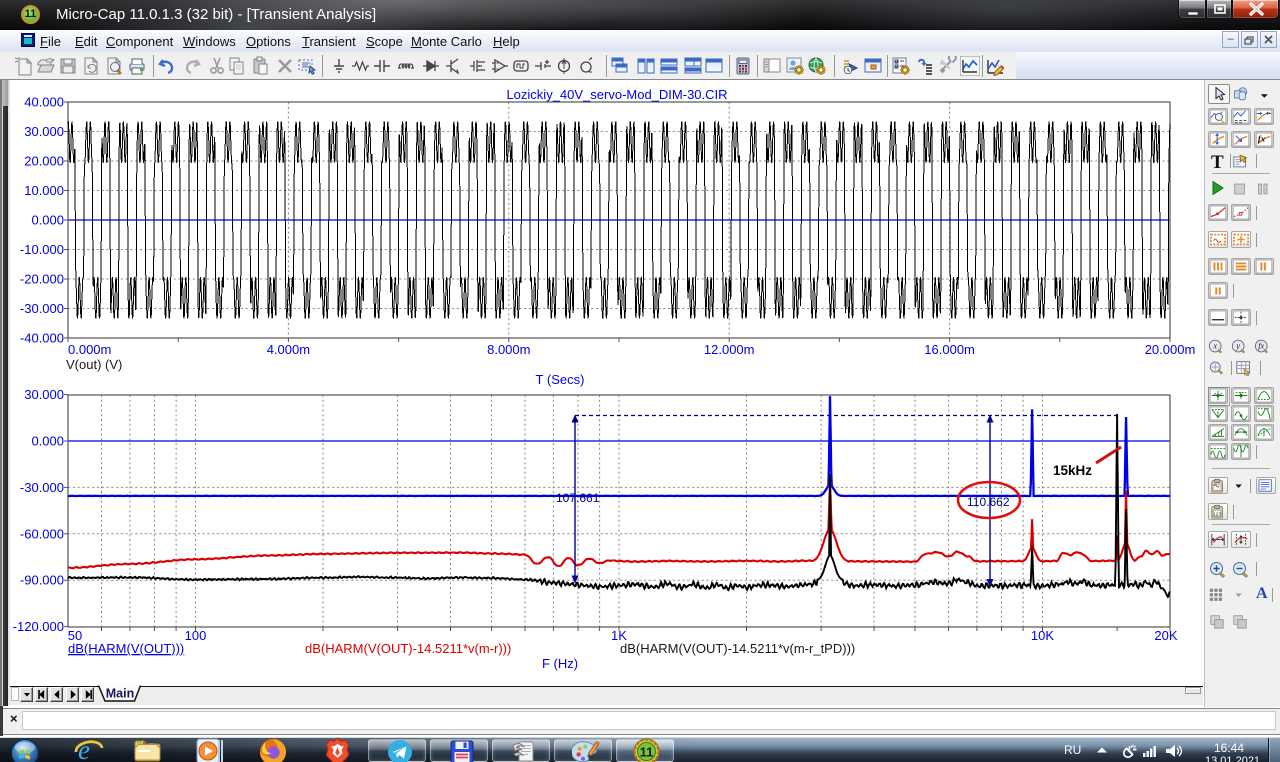  What do you see at coordinates (126, 648) in the screenshot?
I see `svg-text: dB(HARM(V(OUT)))` at bounding box center [126, 648].